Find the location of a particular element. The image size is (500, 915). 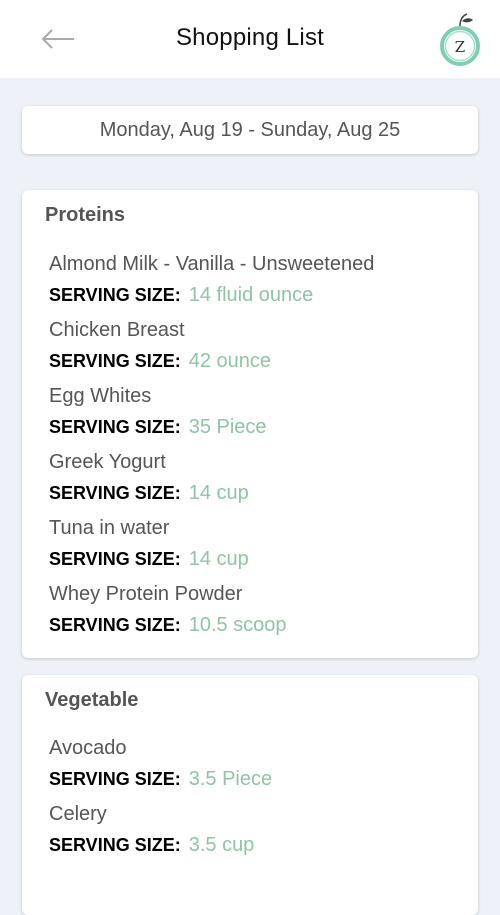

serving-value: 3.5 cup is located at coordinates (221, 845).